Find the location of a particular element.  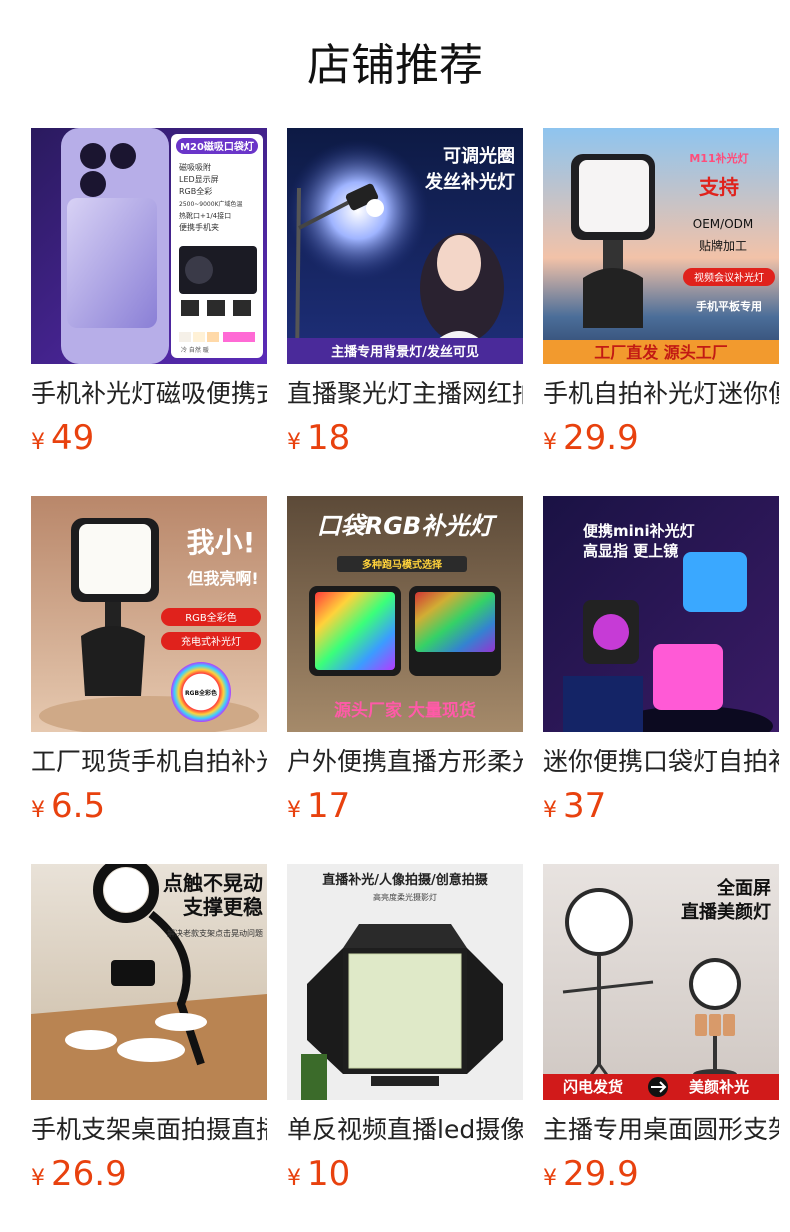

svg-text: 发丝补光灯 is located at coordinates (469, 182).